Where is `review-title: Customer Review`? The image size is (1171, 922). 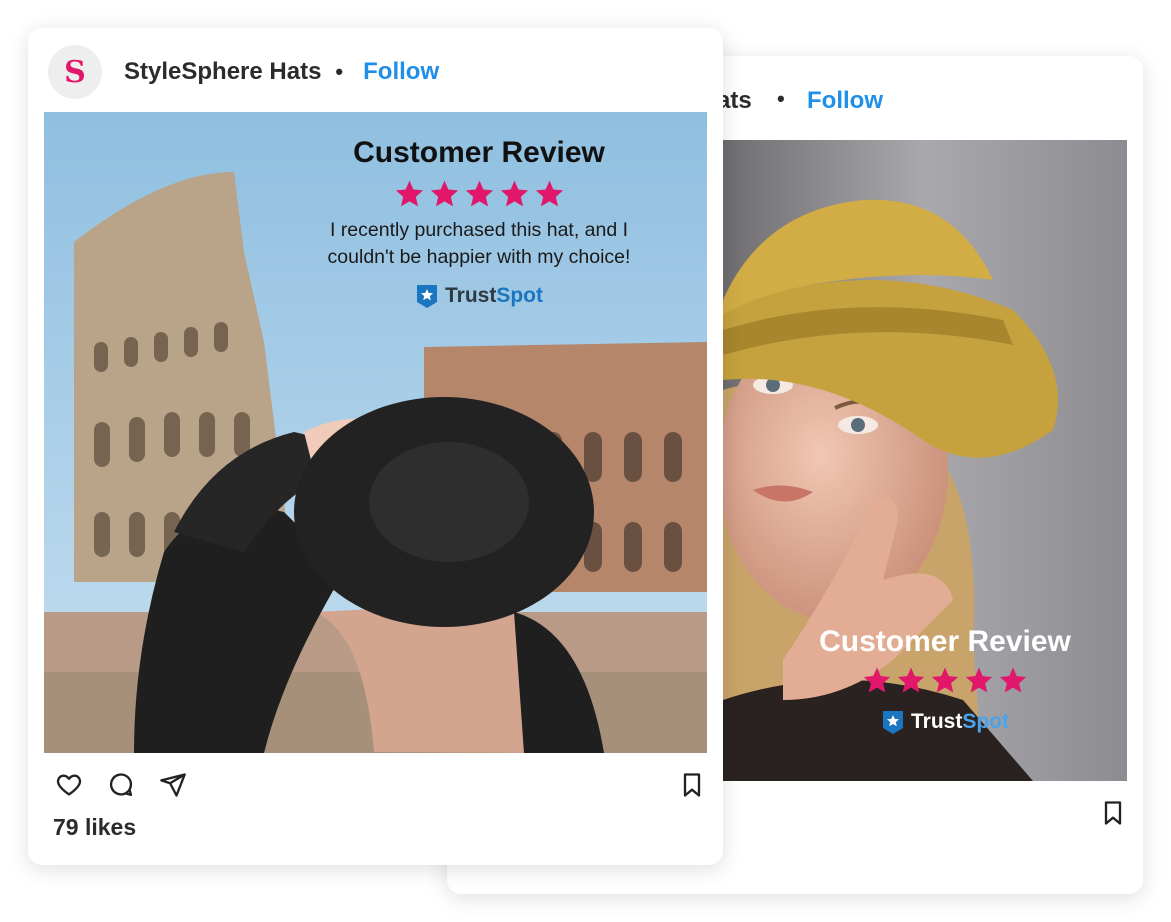
review-title: Customer Review is located at coordinates (479, 152).